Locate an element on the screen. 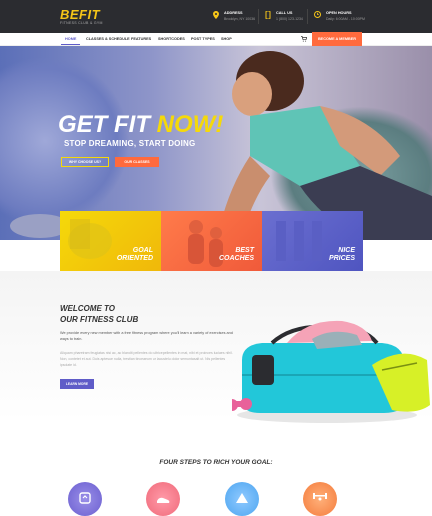 The image size is (432, 516). hero-title: GET FIT NOW! is located at coordinates (140, 125).